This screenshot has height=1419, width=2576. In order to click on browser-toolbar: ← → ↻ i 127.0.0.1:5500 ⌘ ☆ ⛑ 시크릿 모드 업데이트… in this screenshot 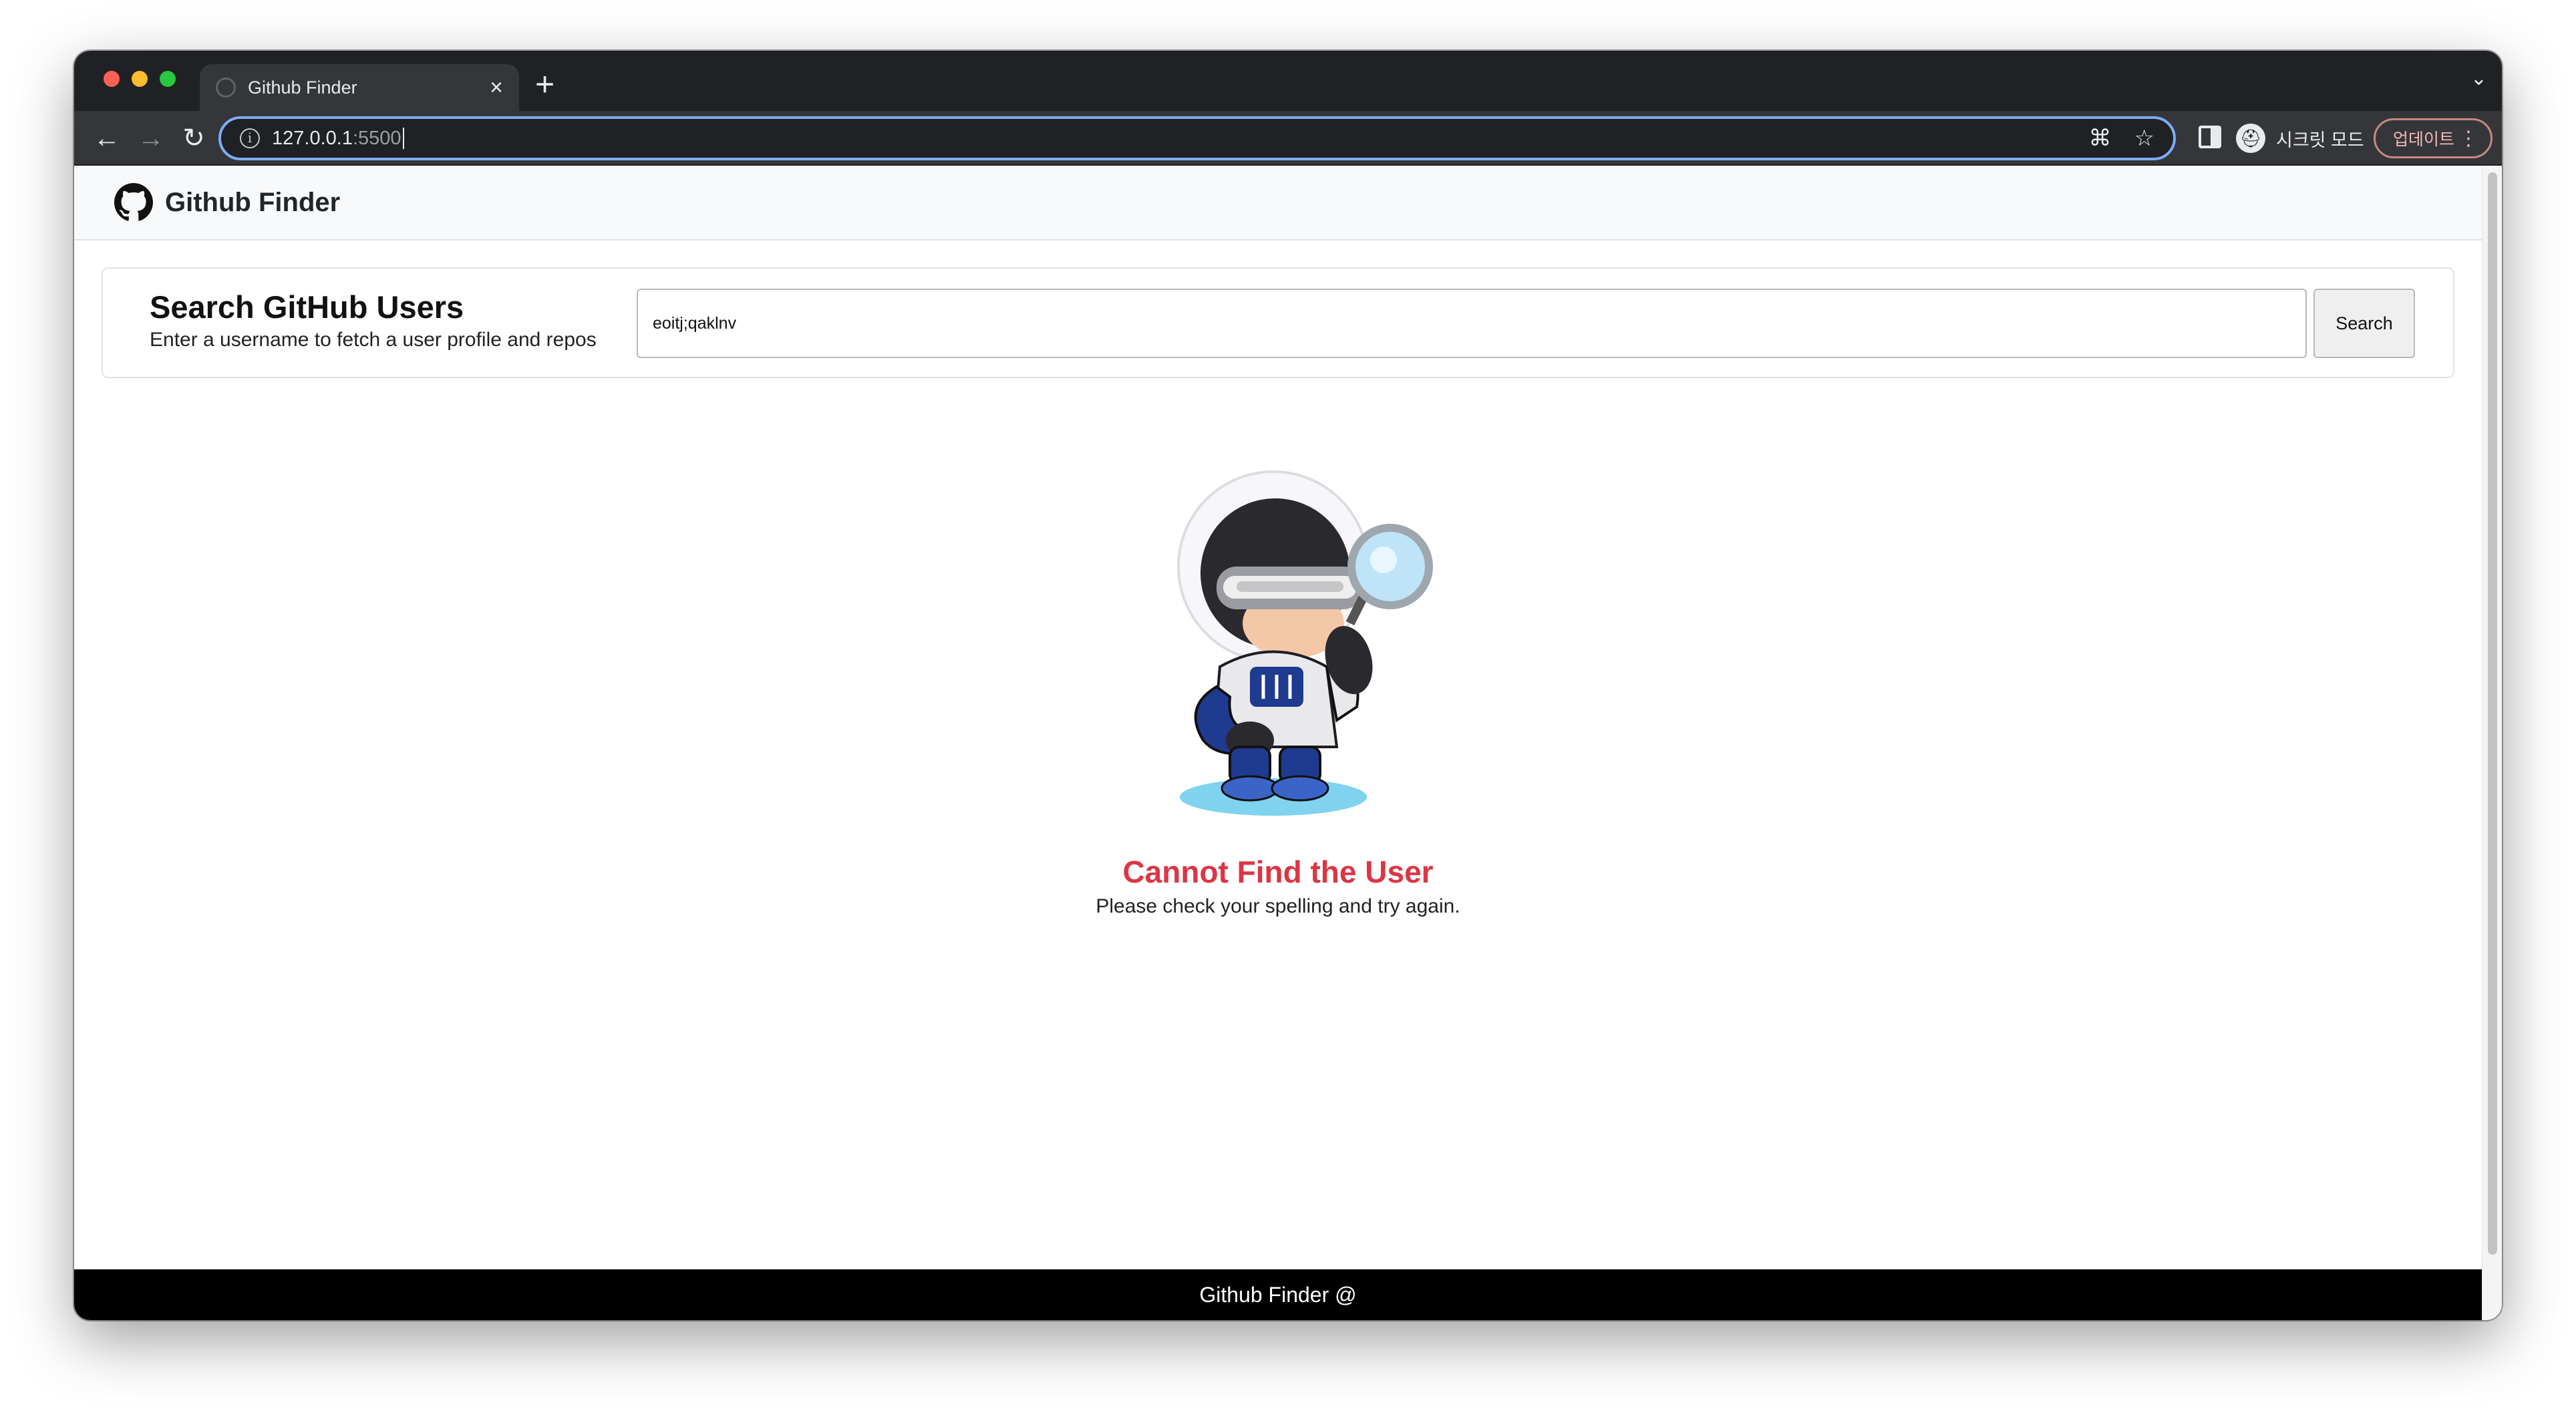, I will do `click(1288, 138)`.